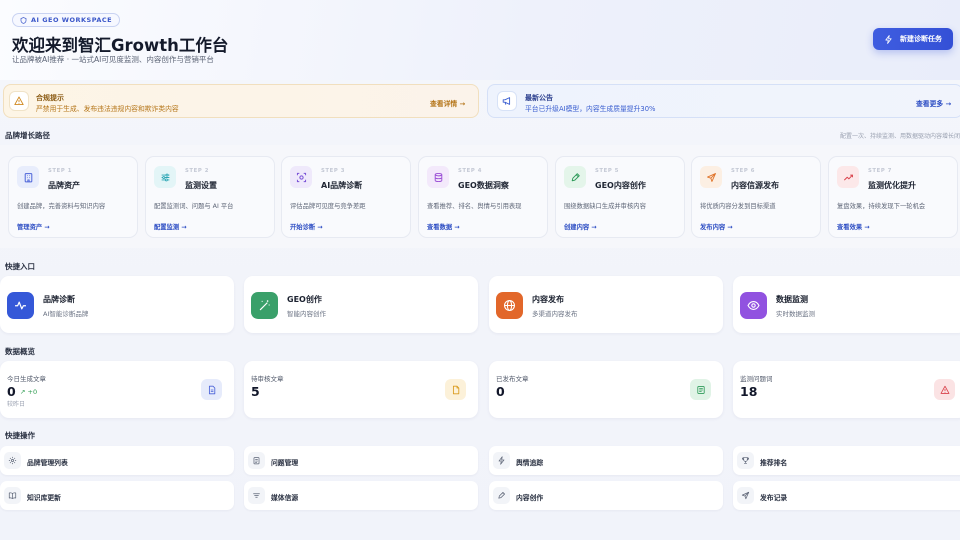  What do you see at coordinates (620, 197) in the screenshot?
I see `step-card-geo-content: STEP 5 GEO内容创作 围绕数据缺口生成并审核内容 创建内容 →` at bounding box center [620, 197].